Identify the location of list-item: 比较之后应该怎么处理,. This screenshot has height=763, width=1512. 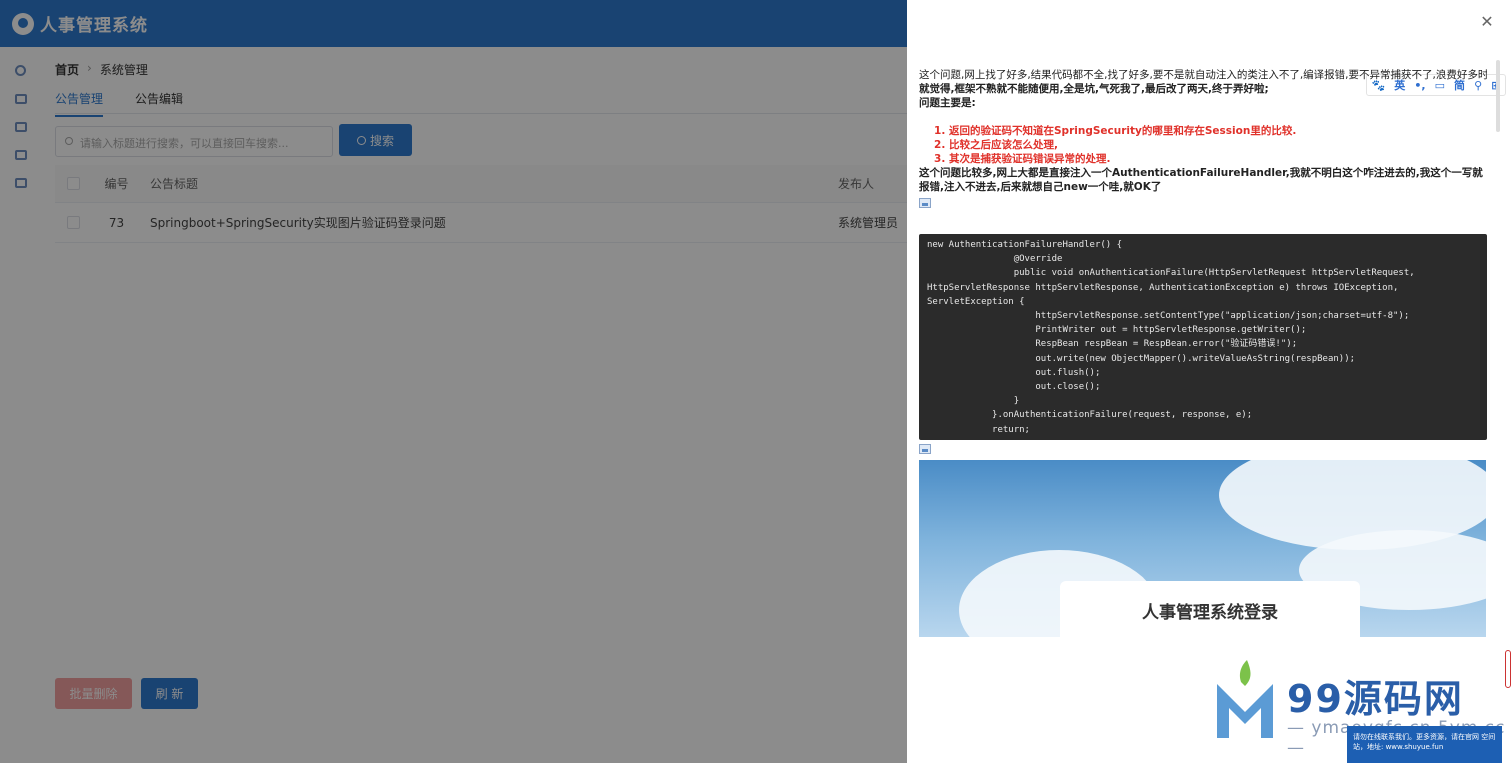
(1218, 145).